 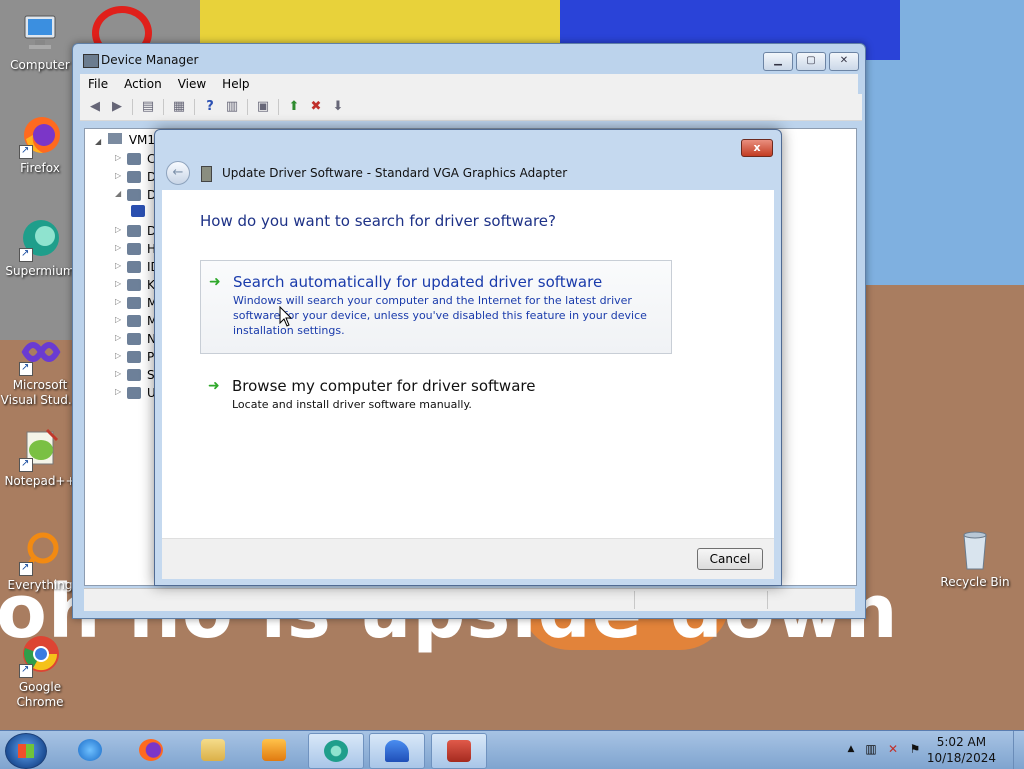 I want to click on display-adapter-icon, so click(x=134, y=195).